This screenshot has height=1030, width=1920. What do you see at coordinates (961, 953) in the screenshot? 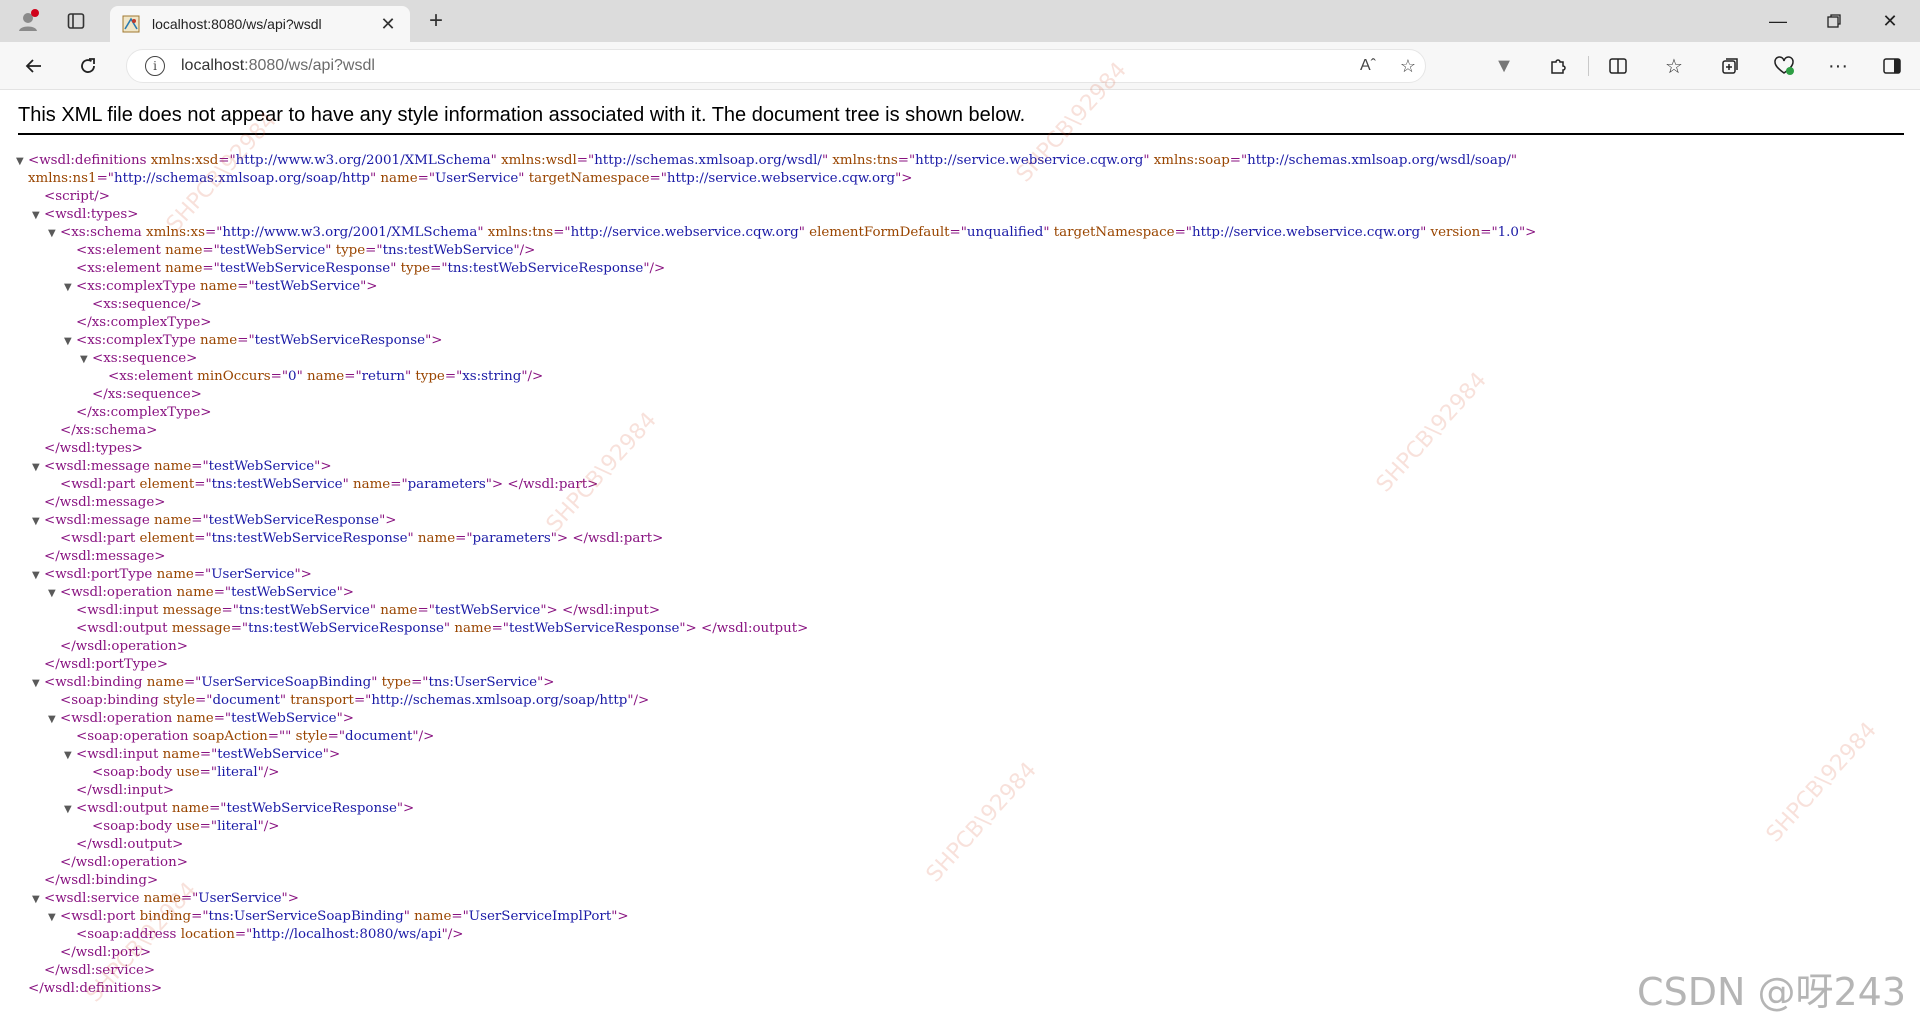
I see `xml-line: </wsdl:port>` at bounding box center [961, 953].